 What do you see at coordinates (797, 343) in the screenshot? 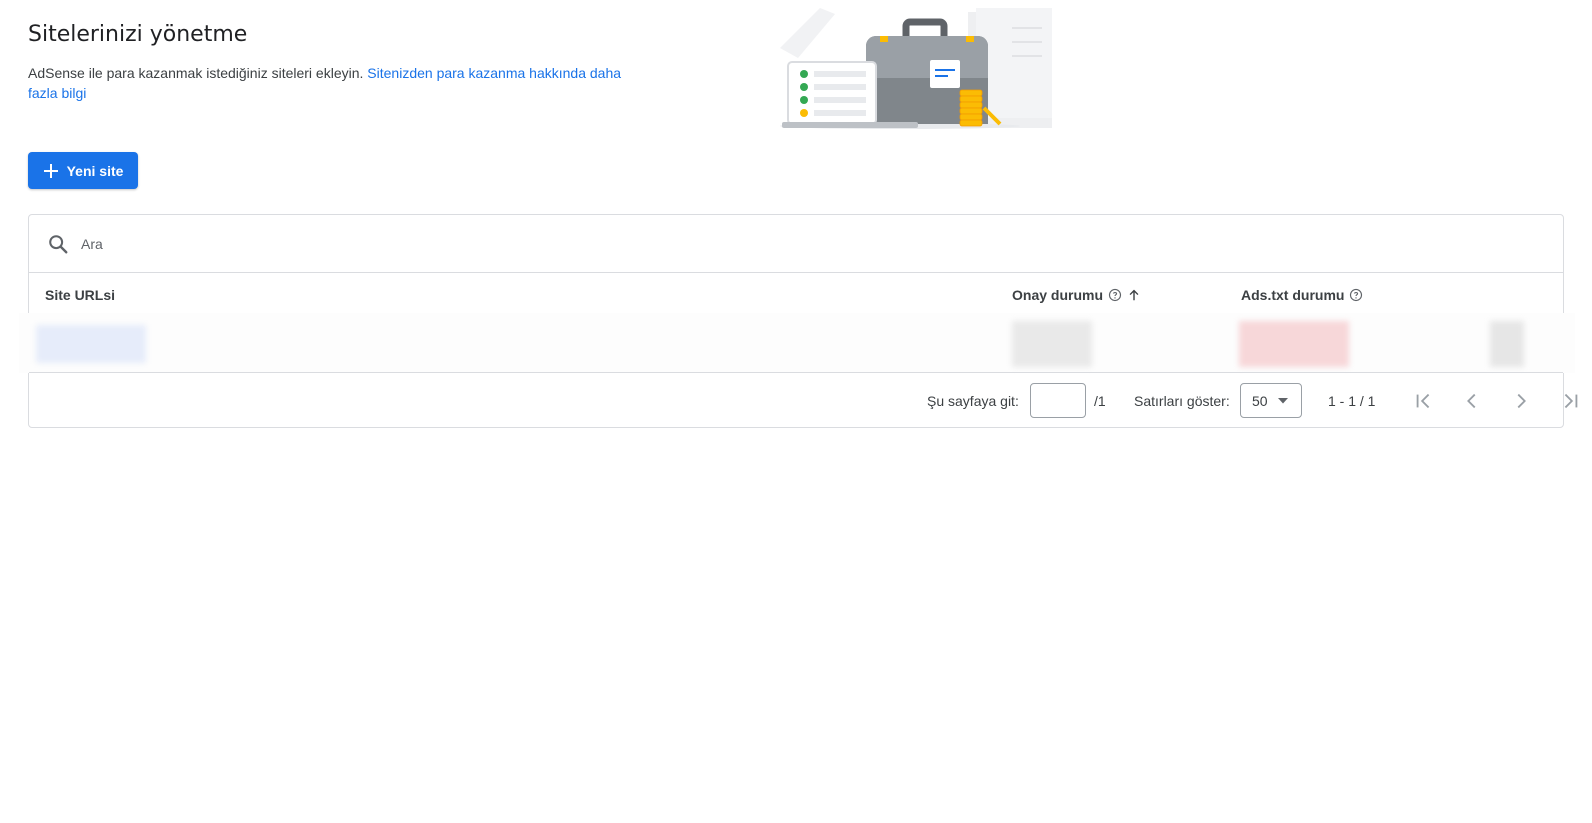
I see `table-row` at bounding box center [797, 343].